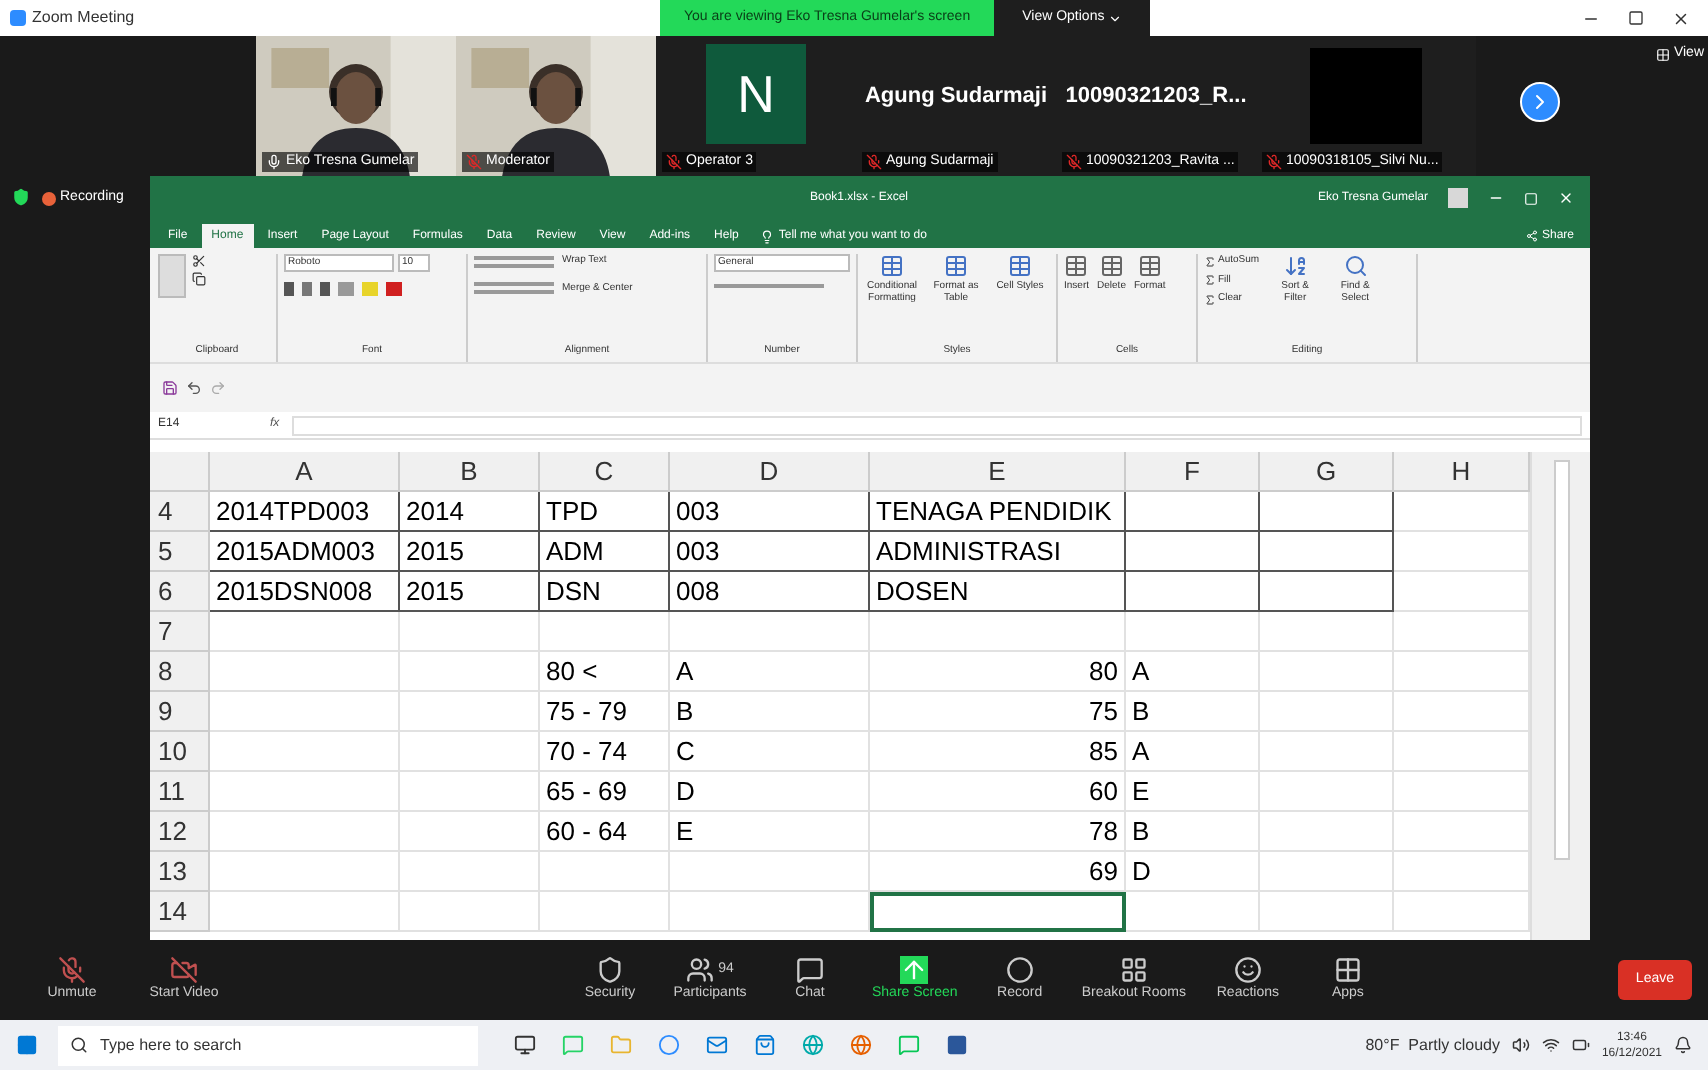 This screenshot has width=1708, height=1070. Describe the element at coordinates (170, 388) in the screenshot. I see `save-icon` at that location.